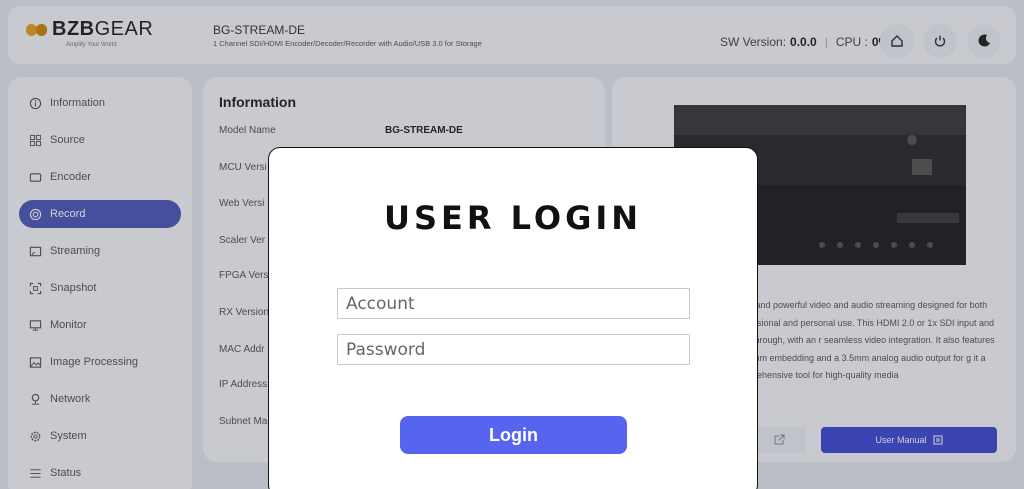  What do you see at coordinates (513, 303) in the screenshot?
I see `account-input` at bounding box center [513, 303].